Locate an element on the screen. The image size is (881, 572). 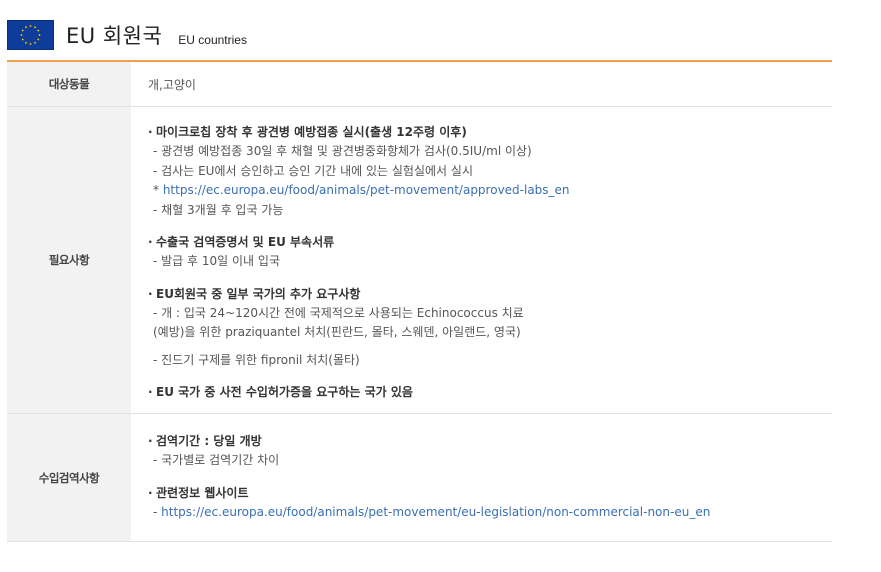
table-row-target-animals: 대상동물 개,고양이 is located at coordinates (419, 84).